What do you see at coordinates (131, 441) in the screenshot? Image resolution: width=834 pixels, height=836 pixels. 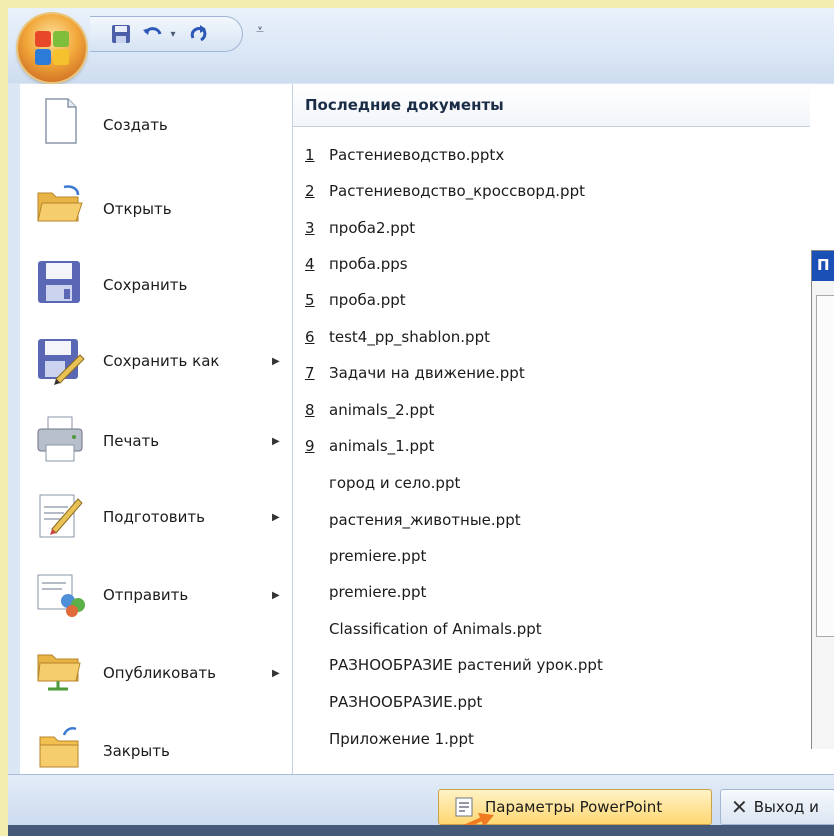 I see `menu-label-print: Печать` at bounding box center [131, 441].